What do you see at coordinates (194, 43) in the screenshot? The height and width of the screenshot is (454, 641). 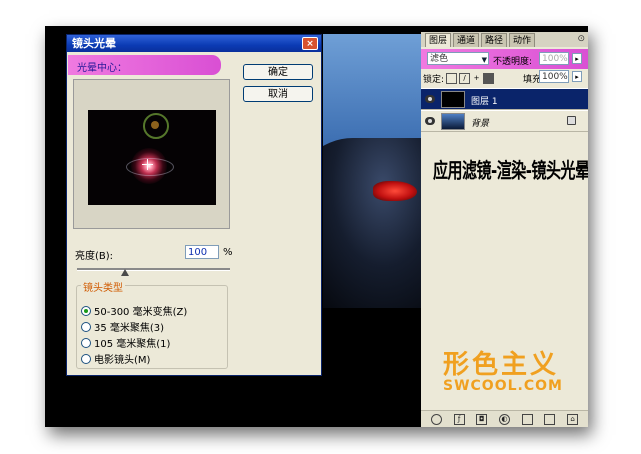 I see `dialog-title-bar: 镜头光晕 ×` at bounding box center [194, 43].